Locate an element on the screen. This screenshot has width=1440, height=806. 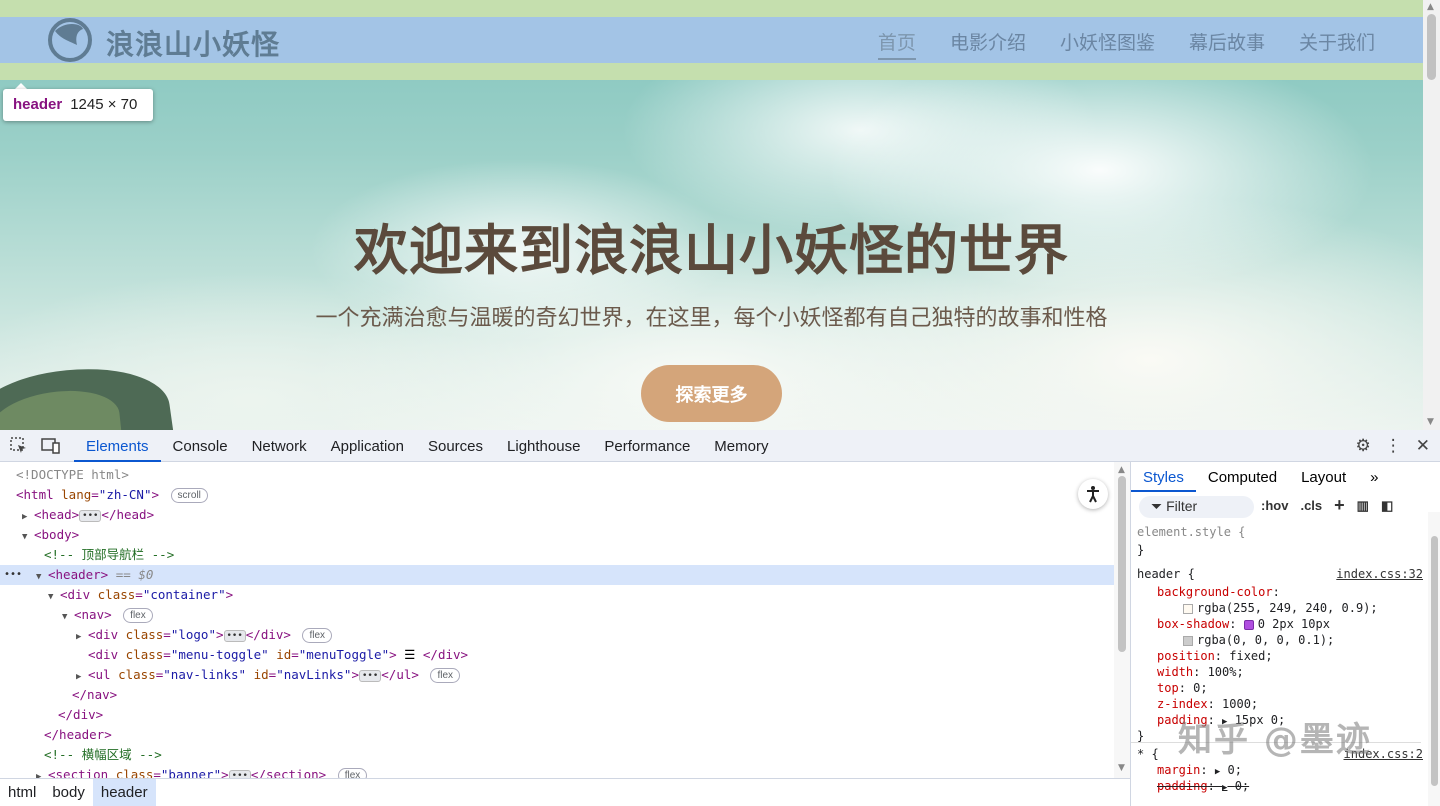
dom-node-header-selected: ••• ▼ <header> == $0 is located at coordinates (557, 575).